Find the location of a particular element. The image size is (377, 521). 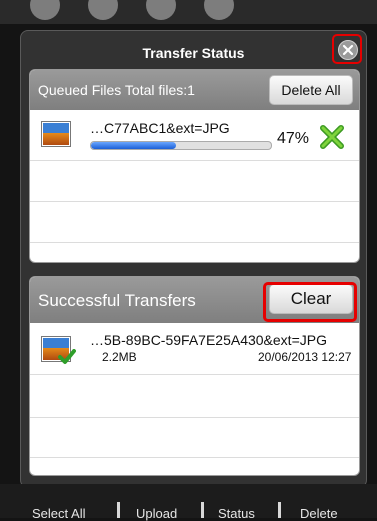

upload-progress-bar is located at coordinates (181, 145).